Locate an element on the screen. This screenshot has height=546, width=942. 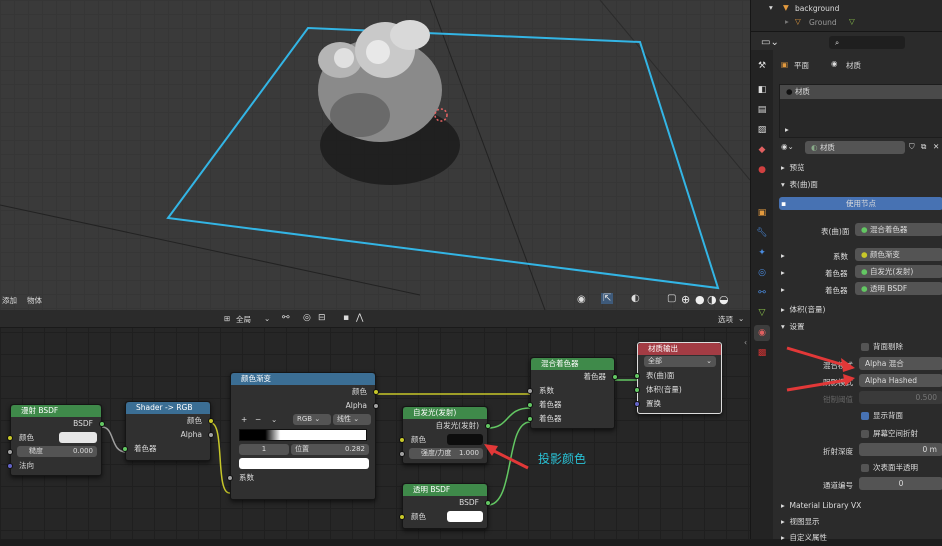
constraint-tab-icon: ⚯ is located at coordinates (762, 293).